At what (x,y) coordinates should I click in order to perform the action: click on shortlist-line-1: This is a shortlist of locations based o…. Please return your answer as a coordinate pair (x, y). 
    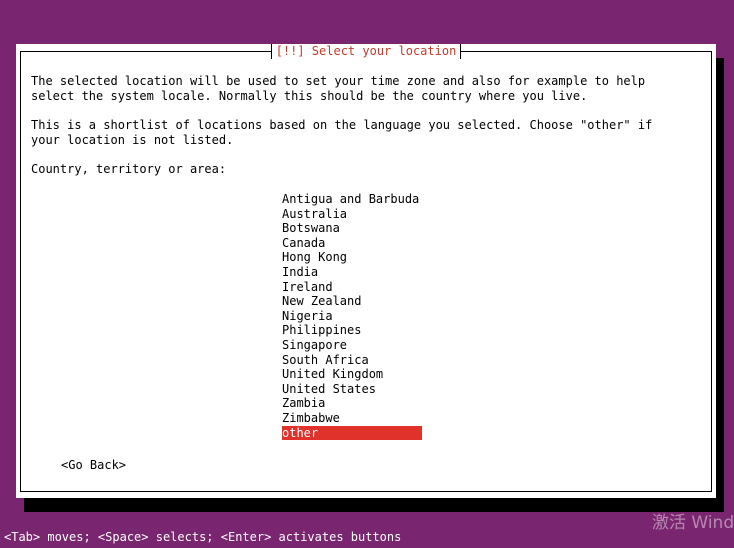
    Looking at the image, I should click on (342, 125).